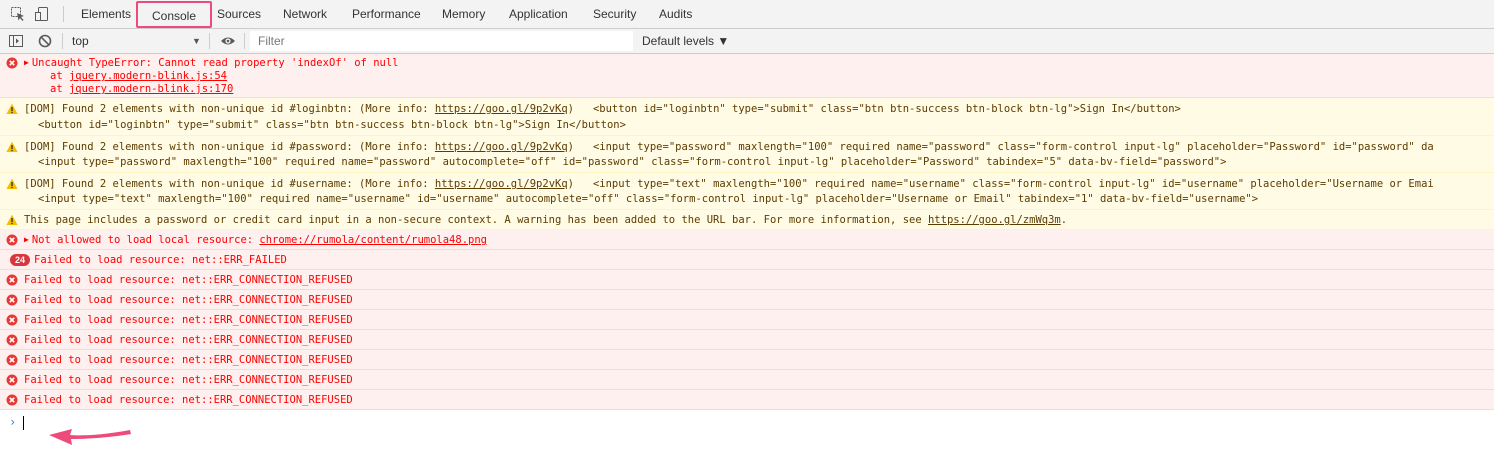 The image size is (1494, 451). Describe the element at coordinates (42, 14) in the screenshot. I see `device-toolbar-icon` at that location.